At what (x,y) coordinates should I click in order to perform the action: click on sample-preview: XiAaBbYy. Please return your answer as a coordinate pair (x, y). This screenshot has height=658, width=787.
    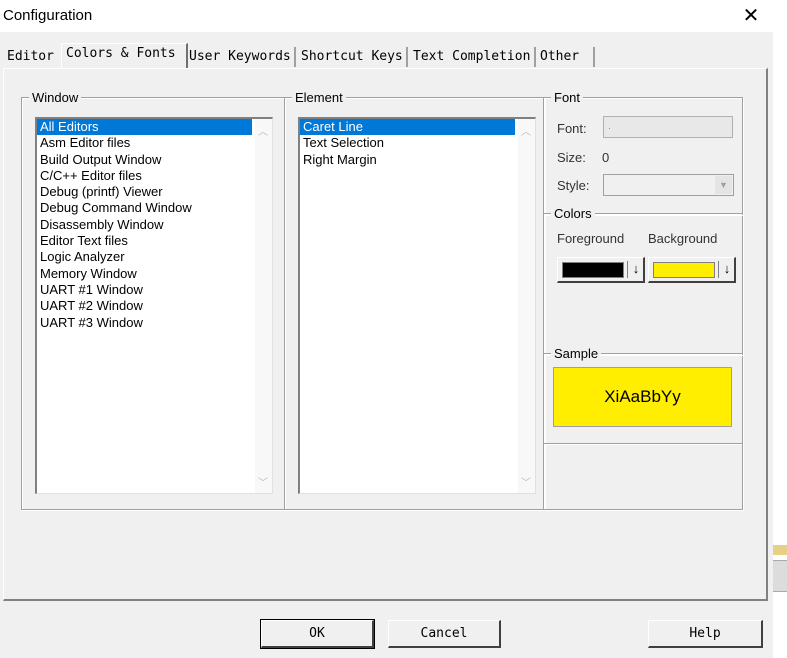
    Looking at the image, I should click on (642, 397).